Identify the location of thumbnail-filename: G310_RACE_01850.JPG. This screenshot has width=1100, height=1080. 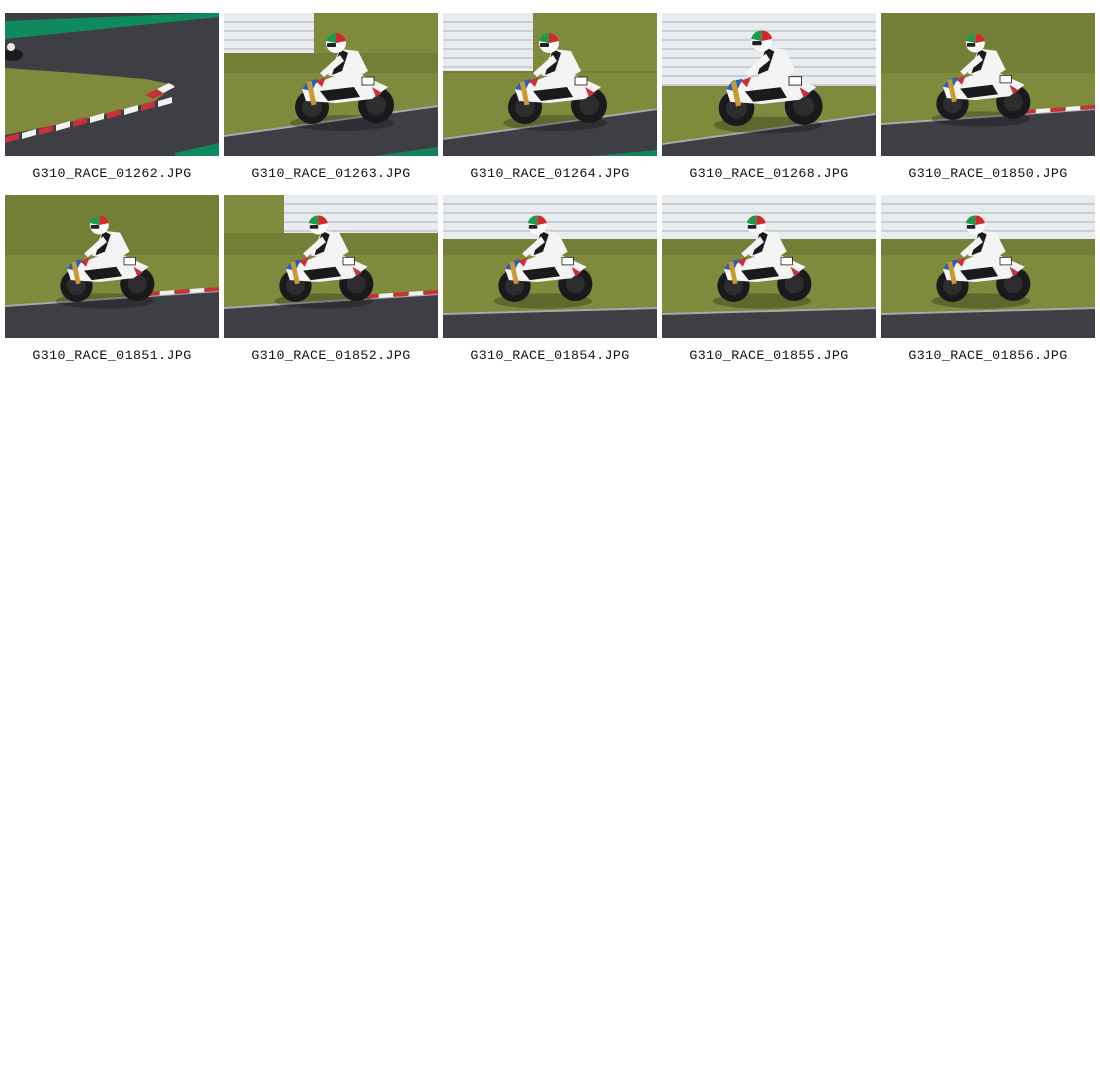
(988, 173).